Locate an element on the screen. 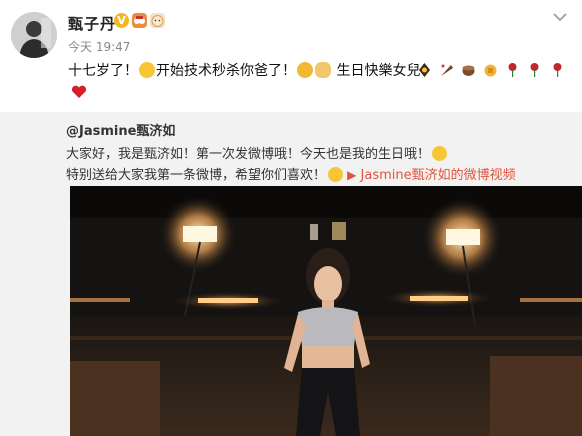 The image size is (582, 436). thumbs-up-icon is located at coordinates (490, 70).